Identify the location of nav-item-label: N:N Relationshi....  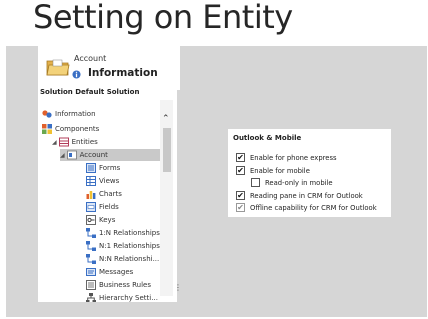
(129, 259).